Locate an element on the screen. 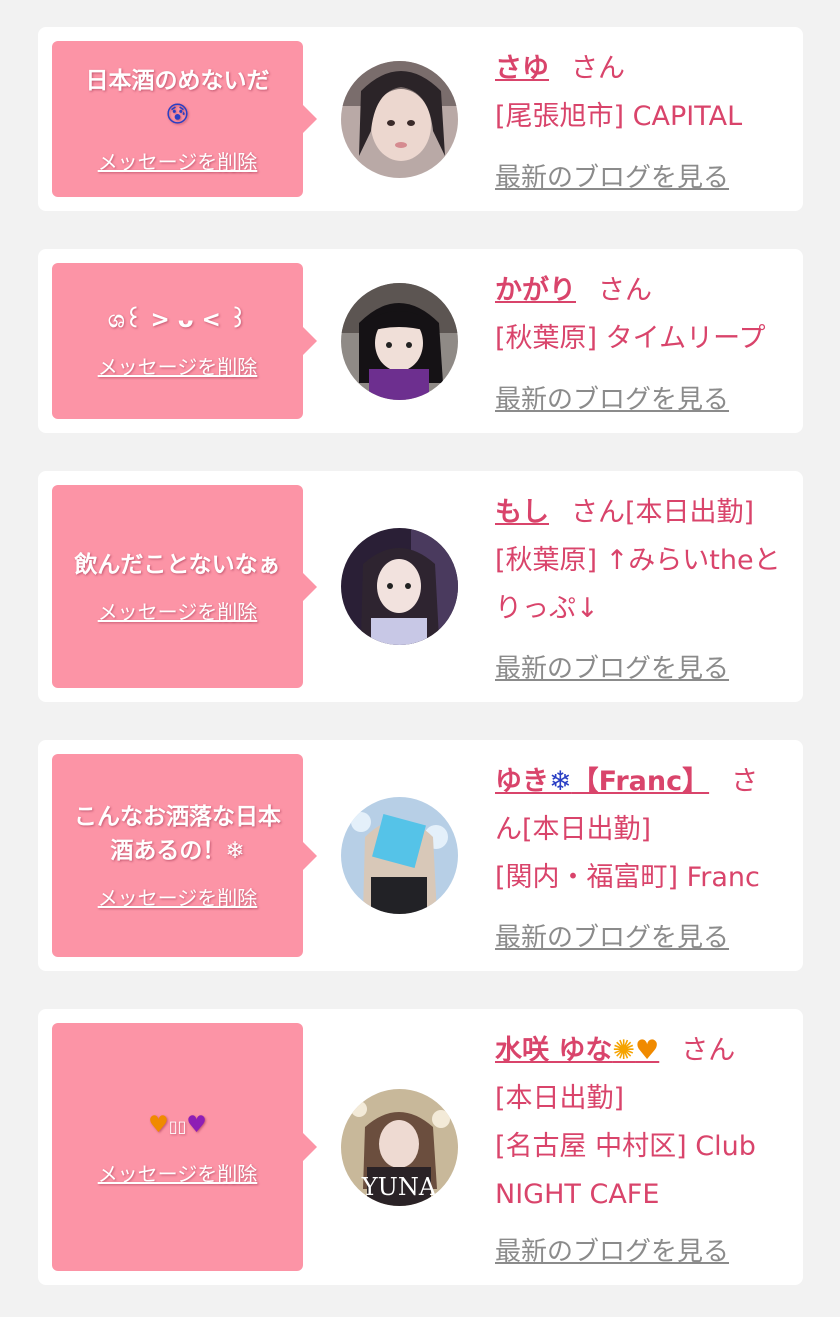 The height and width of the screenshot is (1317, 840). shop-label: [名古屋 中村区] Club NIGHT CAFE is located at coordinates (625, 1170).